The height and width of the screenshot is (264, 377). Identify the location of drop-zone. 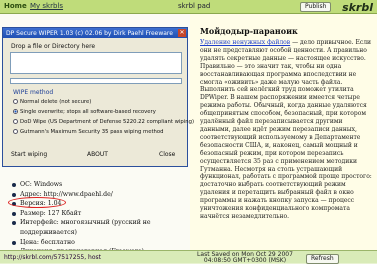
(96, 63).